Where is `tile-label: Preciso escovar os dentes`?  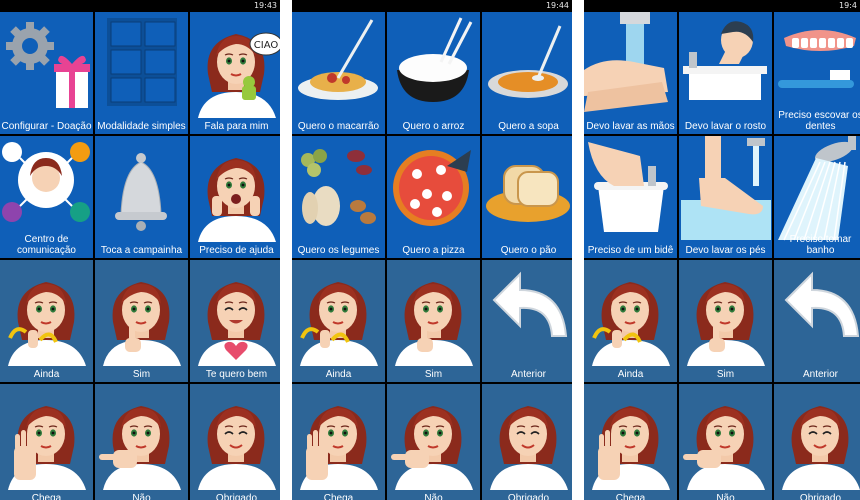
tile-label: Preciso escovar os dentes is located at coordinates (819, 121).